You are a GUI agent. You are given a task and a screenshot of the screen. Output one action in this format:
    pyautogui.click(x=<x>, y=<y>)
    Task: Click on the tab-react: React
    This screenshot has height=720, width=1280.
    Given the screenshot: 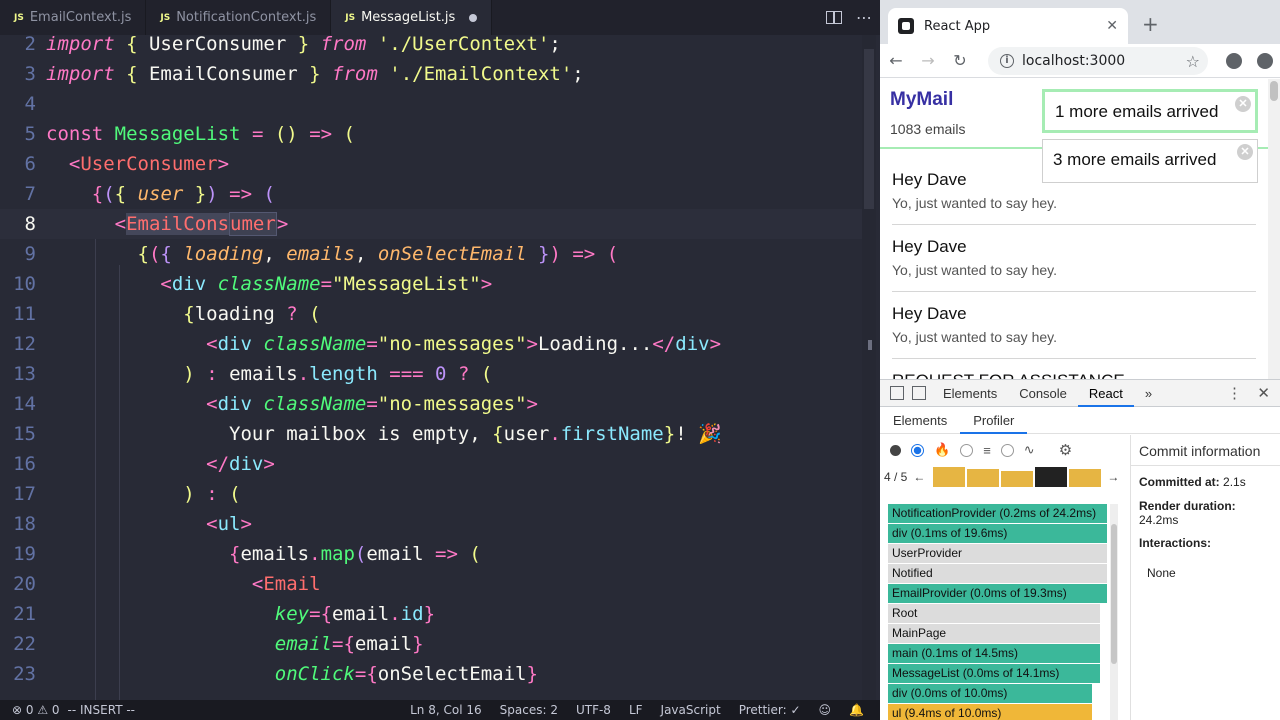 What is the action you would take?
    pyautogui.click(x=1105, y=393)
    